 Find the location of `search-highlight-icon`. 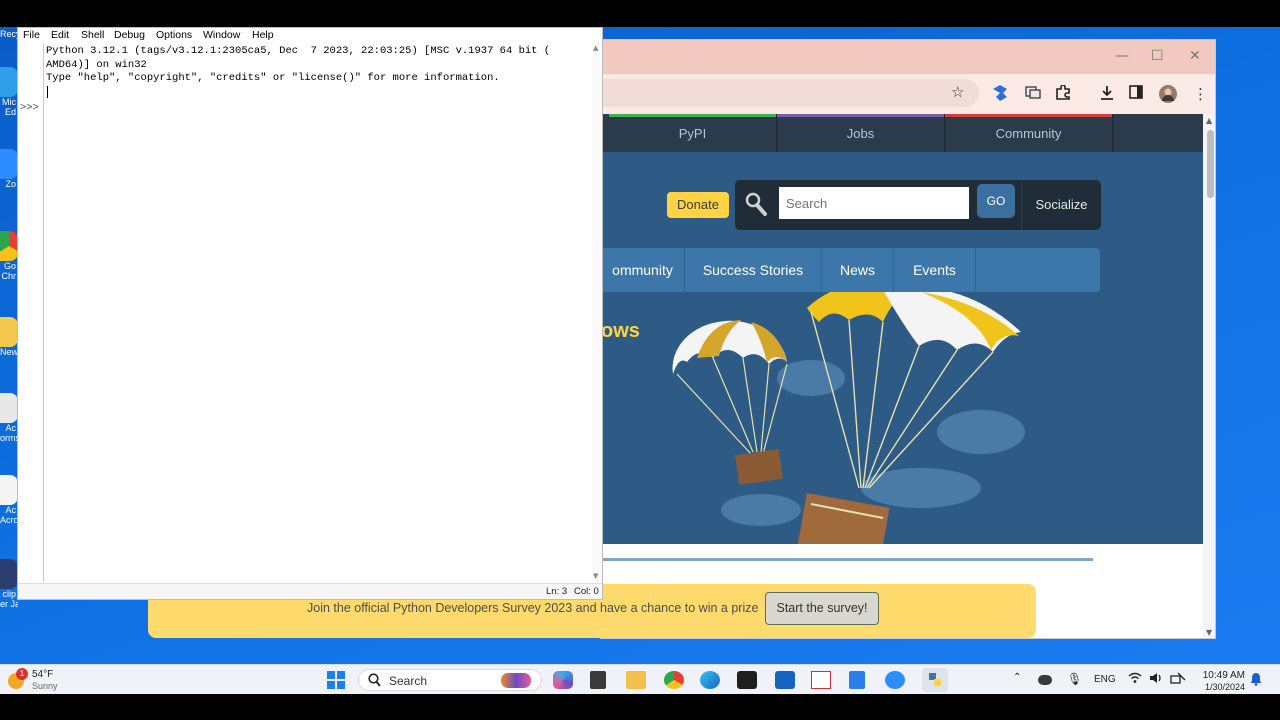

search-highlight-icon is located at coordinates (516, 680).